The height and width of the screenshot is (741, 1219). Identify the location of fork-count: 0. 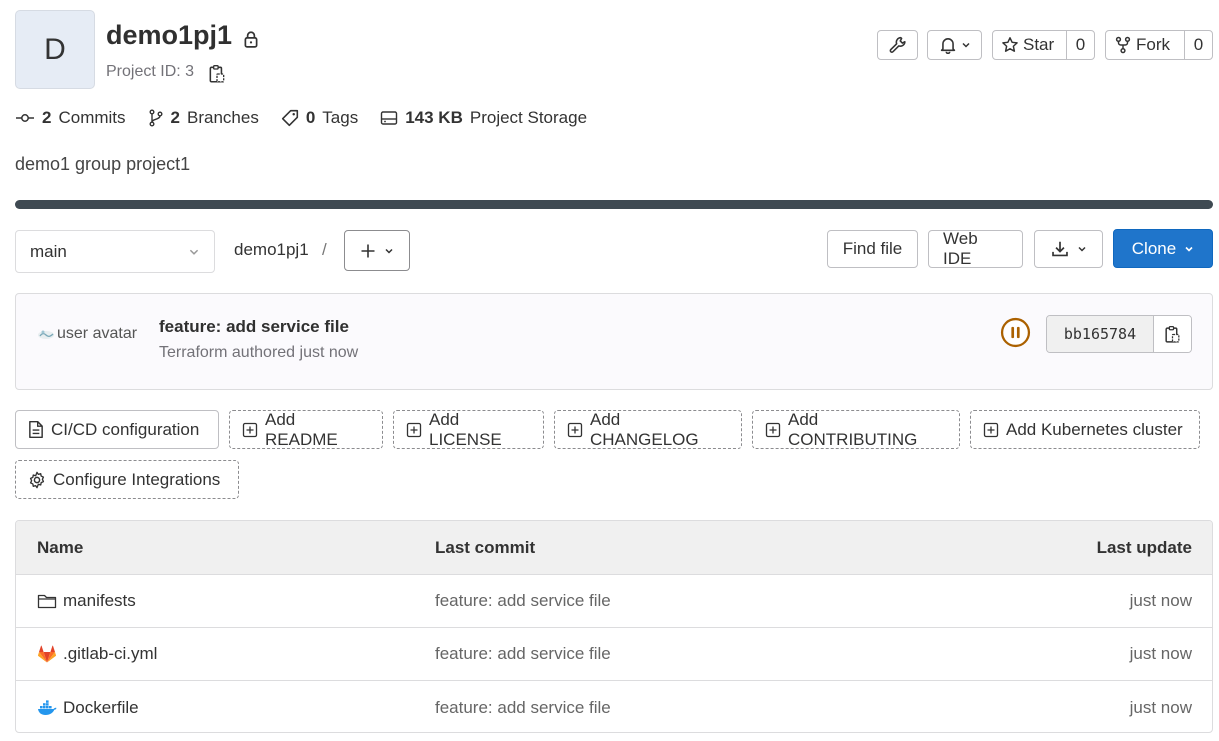
(1198, 45).